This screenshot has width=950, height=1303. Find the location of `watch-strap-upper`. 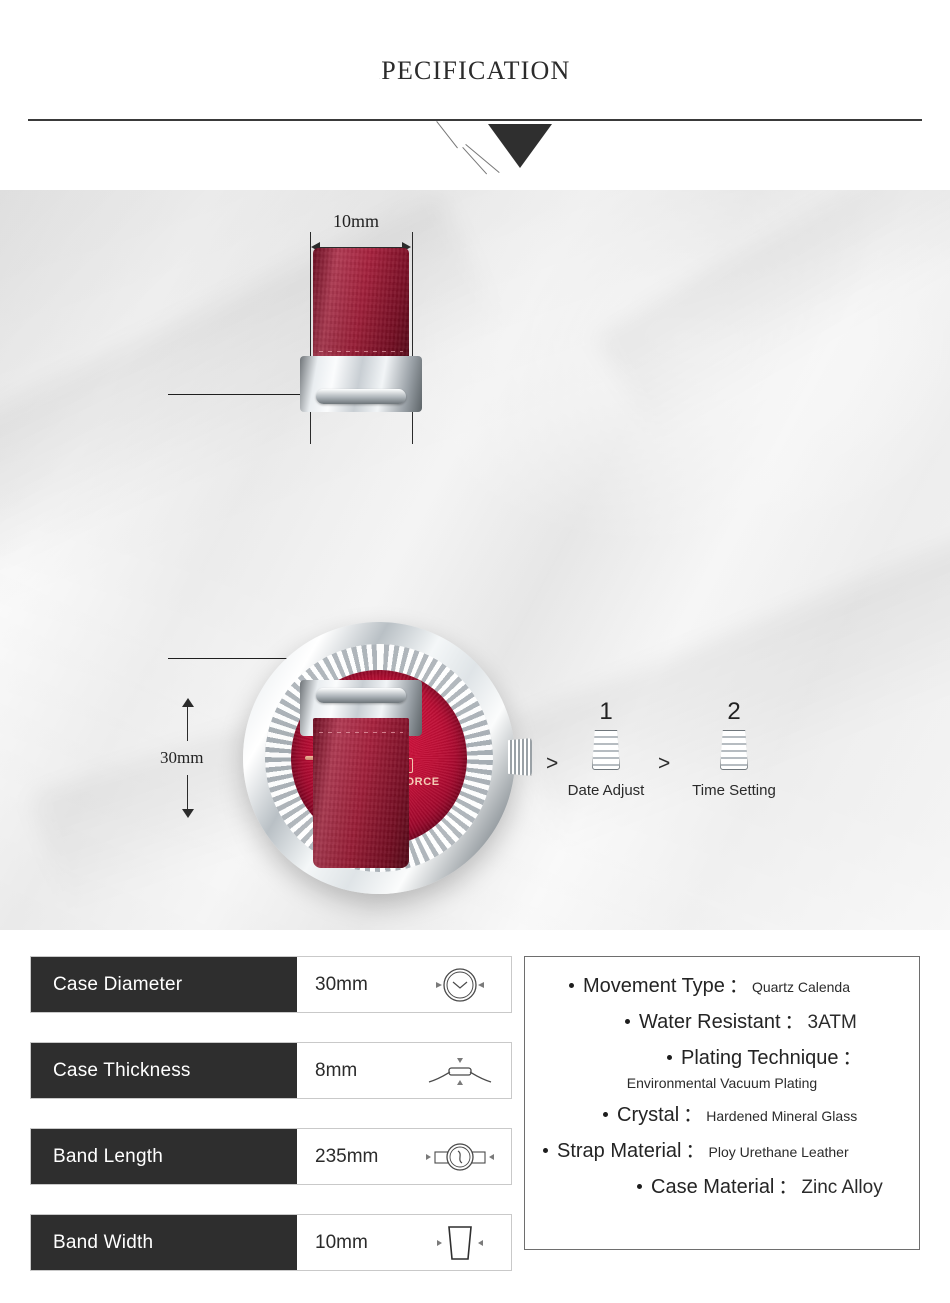

watch-strap-upper is located at coordinates (361, 308).